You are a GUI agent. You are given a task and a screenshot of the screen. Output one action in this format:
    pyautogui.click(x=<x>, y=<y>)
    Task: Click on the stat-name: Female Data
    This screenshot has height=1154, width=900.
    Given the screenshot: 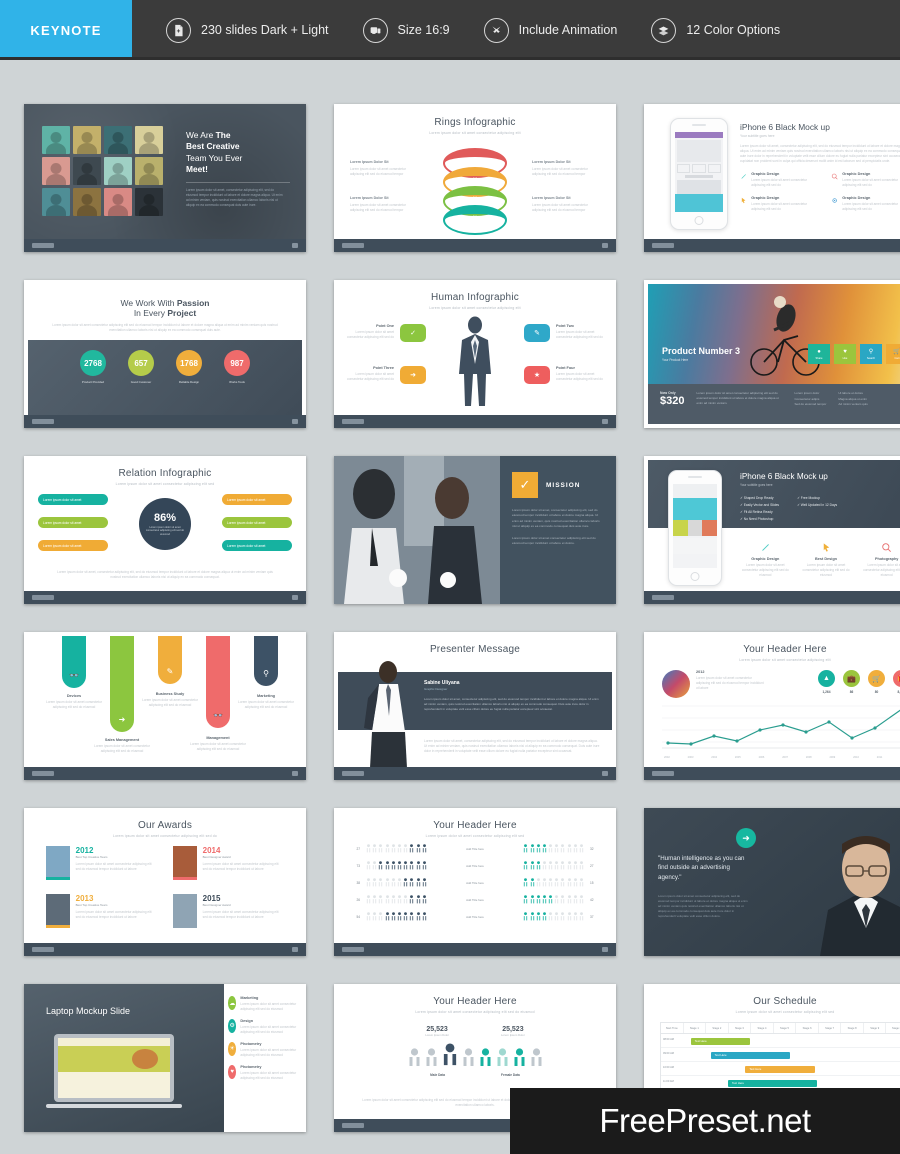 What is the action you would take?
    pyautogui.click(x=510, y=1075)
    